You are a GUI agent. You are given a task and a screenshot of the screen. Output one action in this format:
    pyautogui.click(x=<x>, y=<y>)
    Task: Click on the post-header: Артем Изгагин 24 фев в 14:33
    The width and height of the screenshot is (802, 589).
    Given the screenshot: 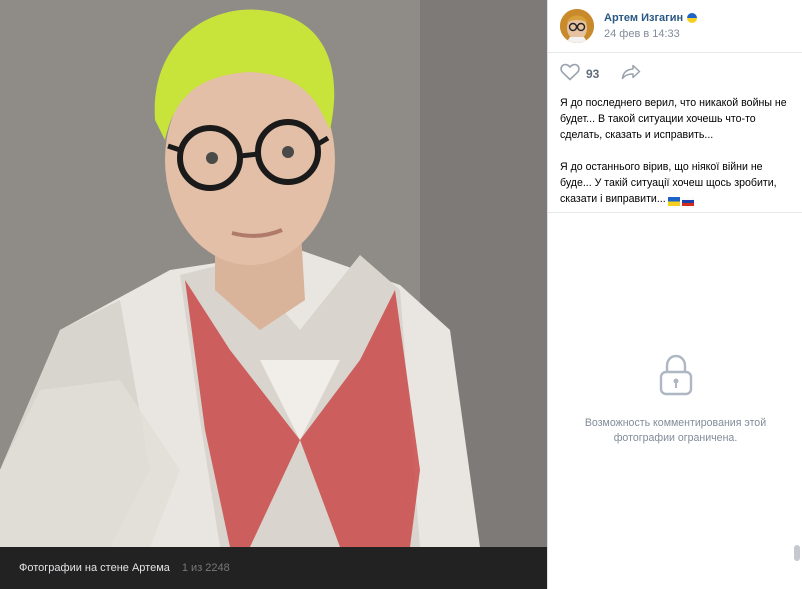 What is the action you would take?
    pyautogui.click(x=675, y=26)
    